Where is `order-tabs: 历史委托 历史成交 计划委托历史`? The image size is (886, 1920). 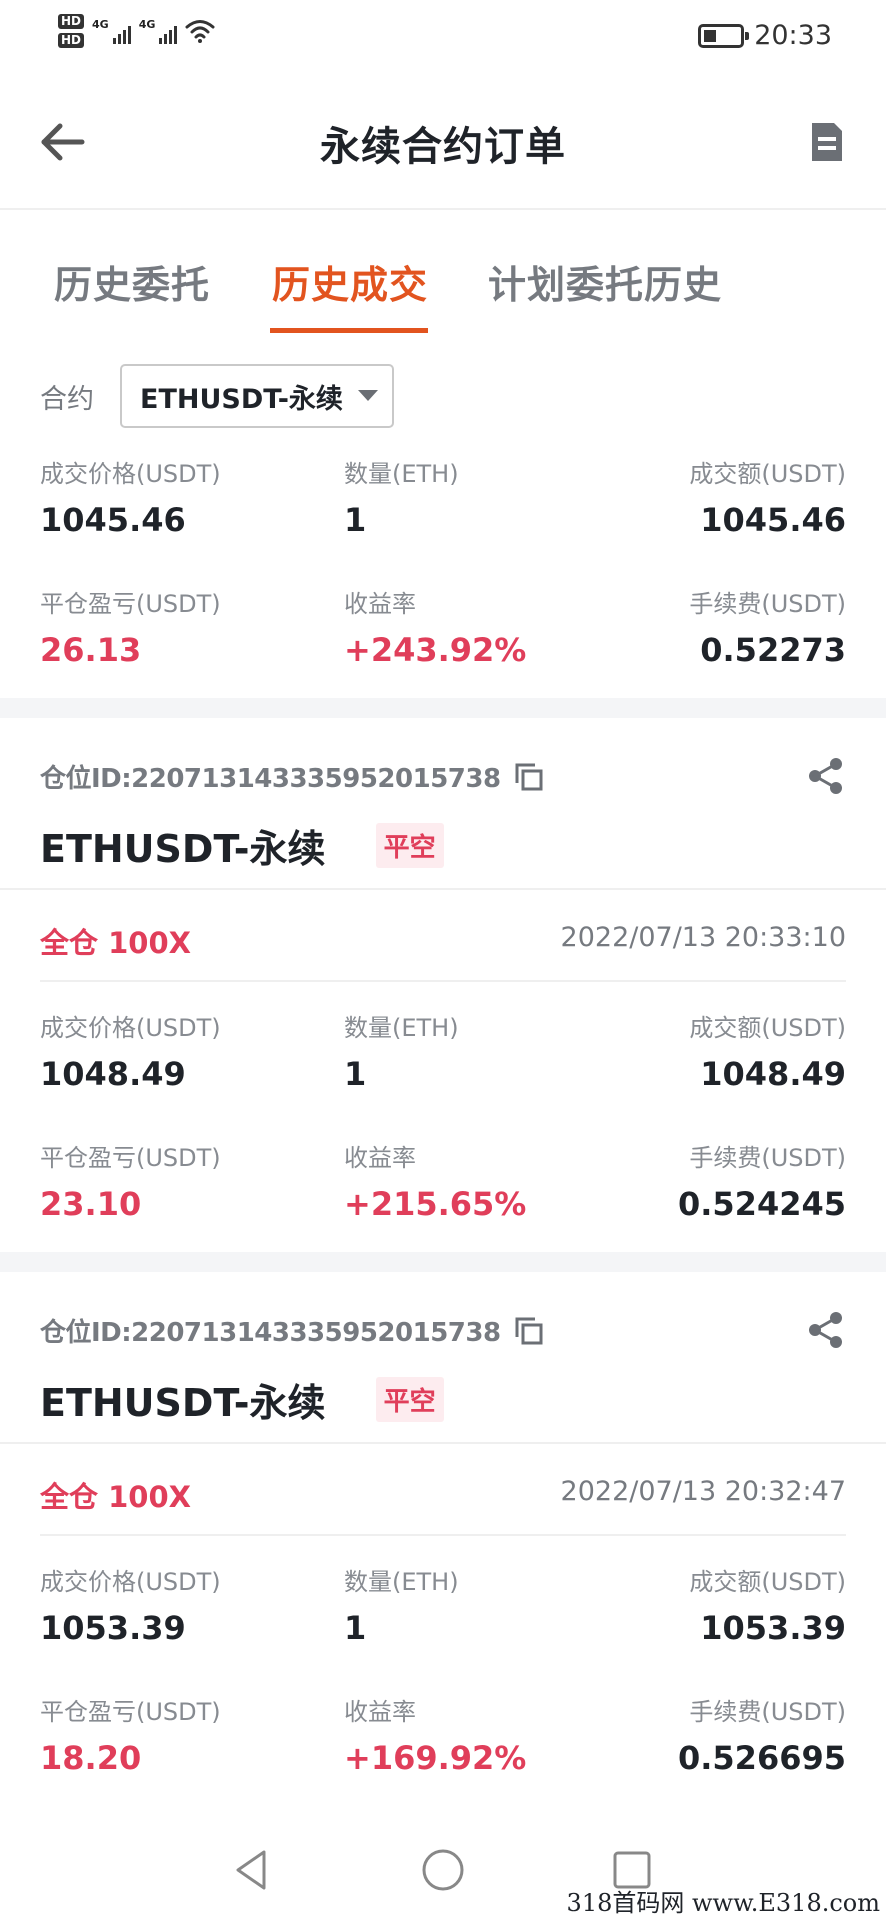
order-tabs: 历史委托 历史成交 计划委托历史 is located at coordinates (443, 272).